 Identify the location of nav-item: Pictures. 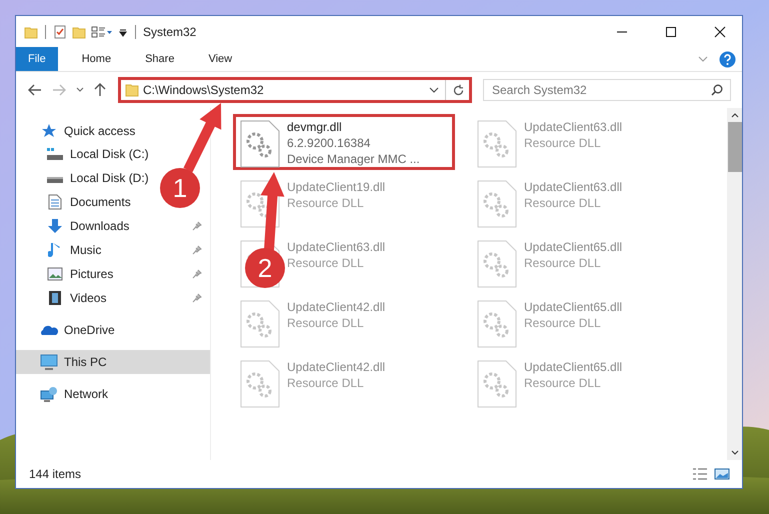
(67, 274).